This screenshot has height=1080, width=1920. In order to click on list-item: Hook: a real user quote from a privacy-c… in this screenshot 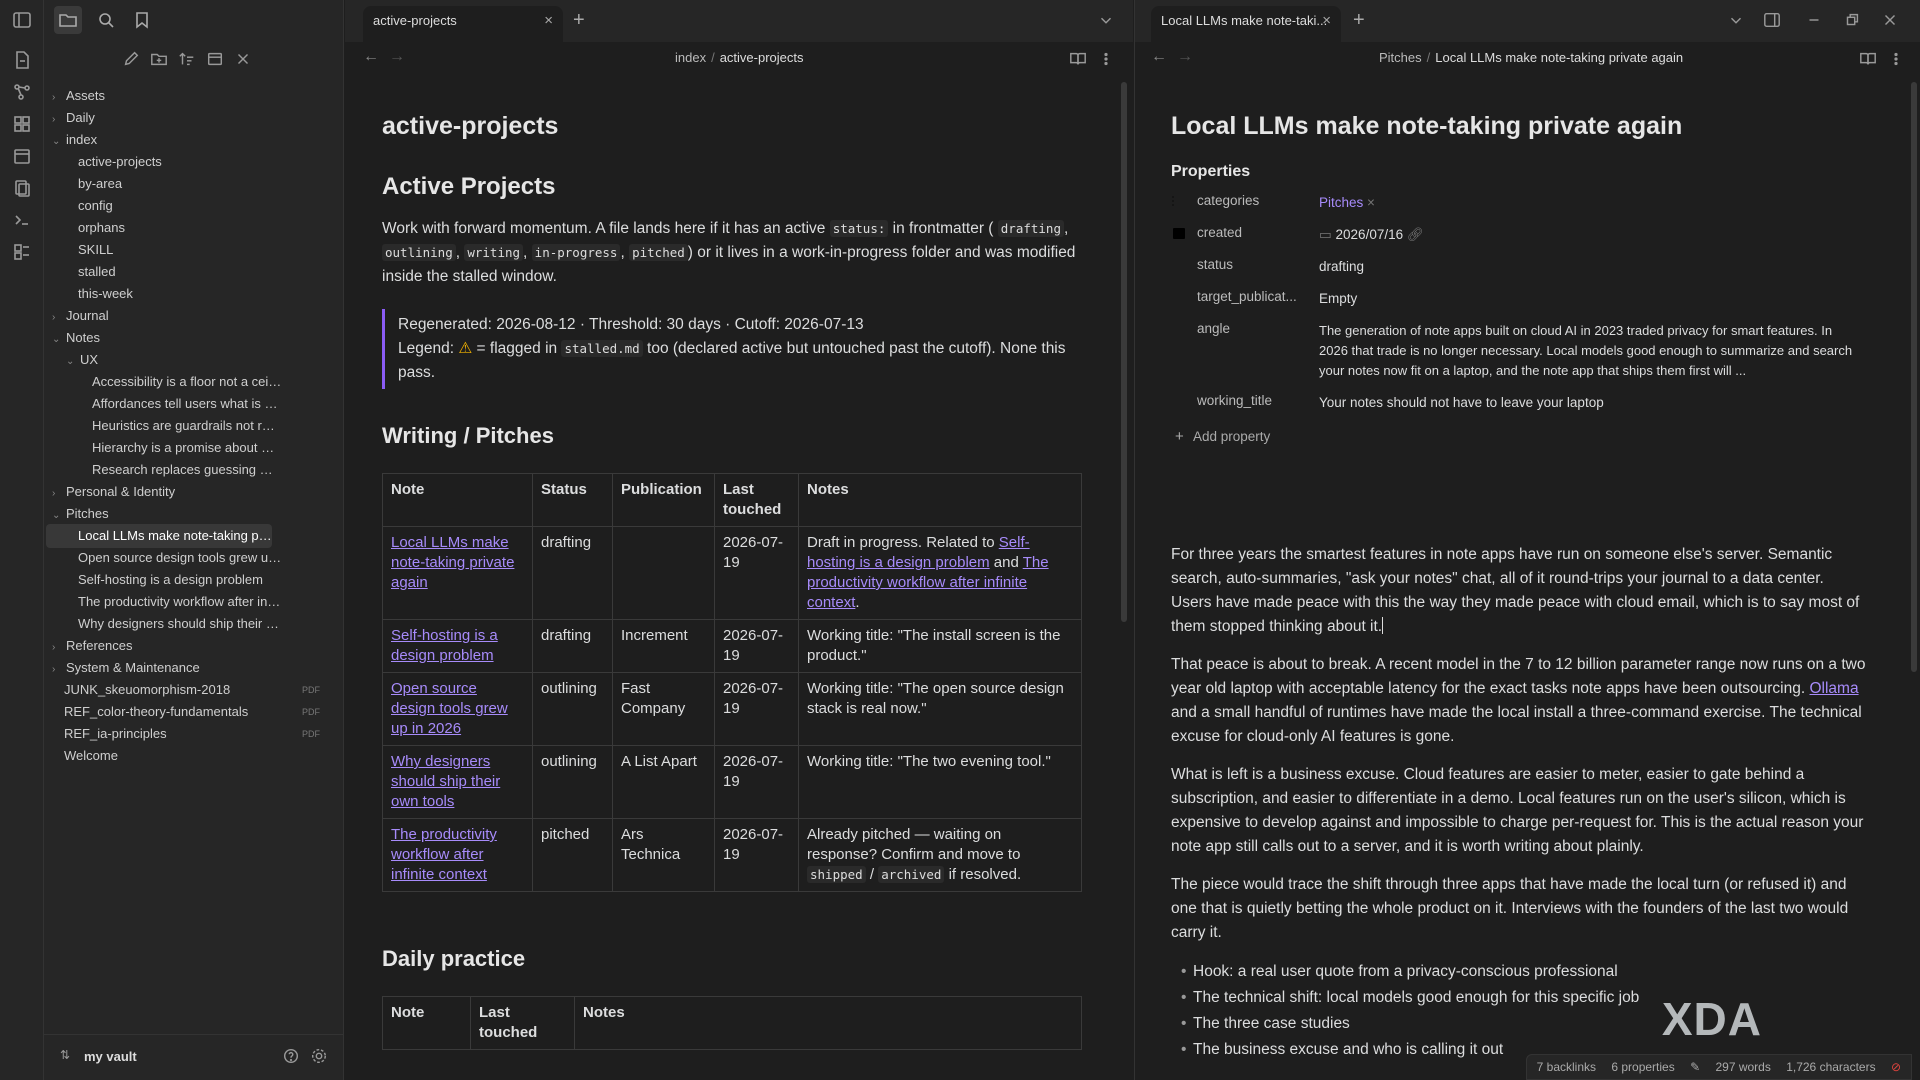, I will do `click(1519, 972)`.